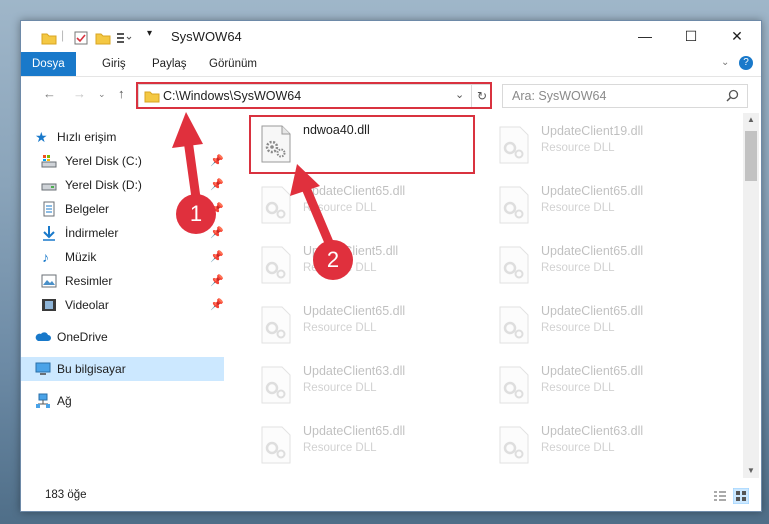 This screenshot has height=524, width=769. Describe the element at coordinates (333, 260) in the screenshot. I see `step-badge-2: 2` at that location.